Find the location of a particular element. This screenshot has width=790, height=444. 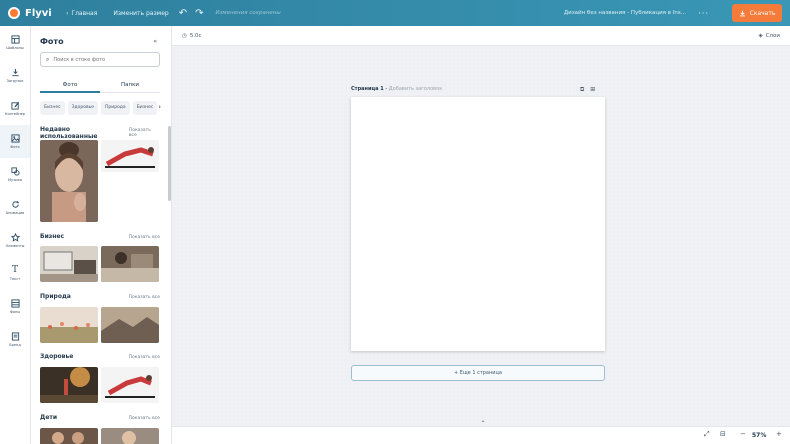

layers-button: ◈ Слои is located at coordinates (769, 36).